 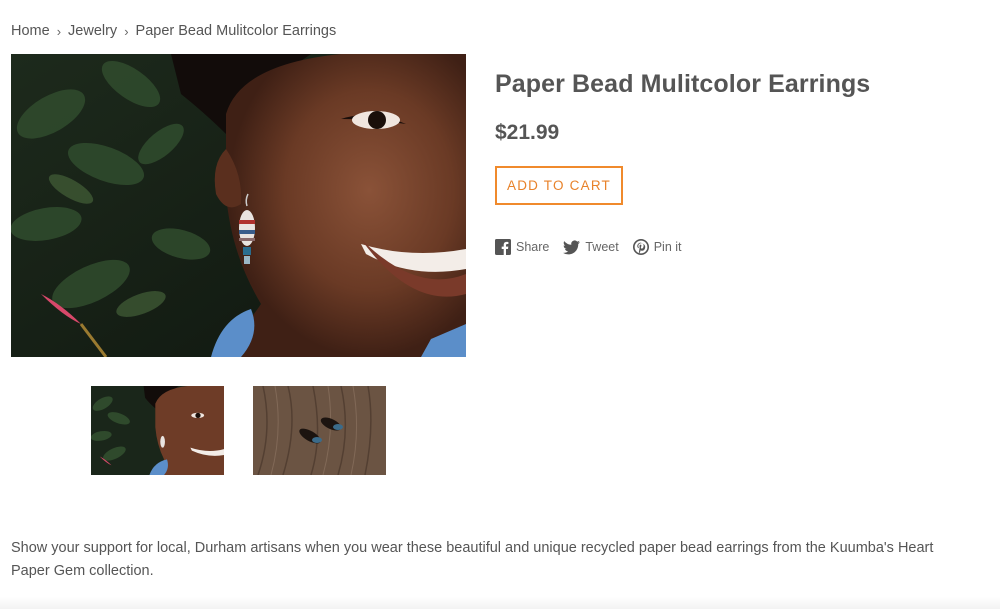 I want to click on twitter-icon, so click(x=572, y=246).